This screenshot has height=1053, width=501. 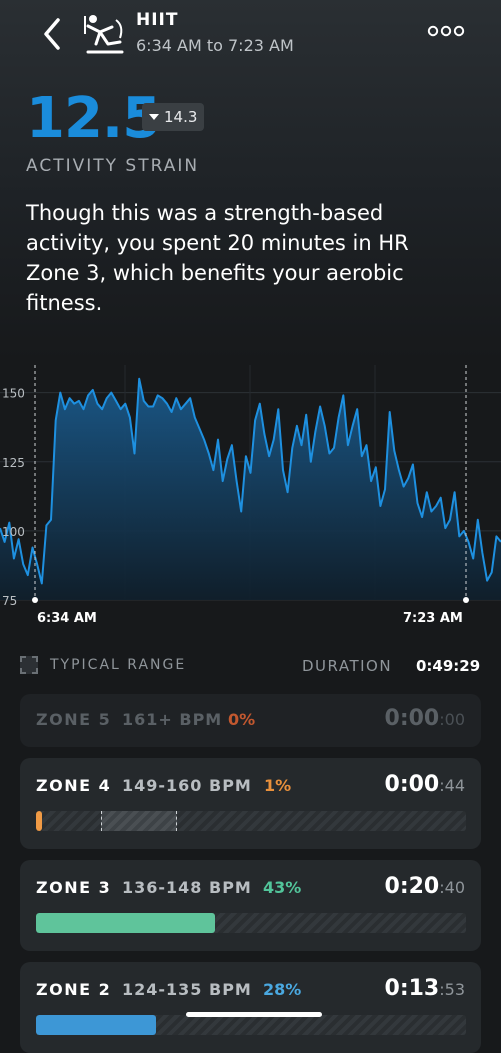 I want to click on zone-percent: 1%, so click(x=278, y=785).